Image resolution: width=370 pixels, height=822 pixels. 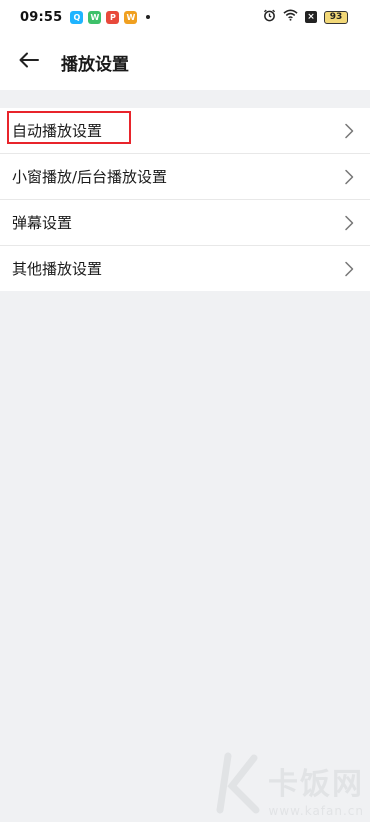 What do you see at coordinates (185, 17) in the screenshot?
I see `status-bar: 09:55 Q W P W × 93` at bounding box center [185, 17].